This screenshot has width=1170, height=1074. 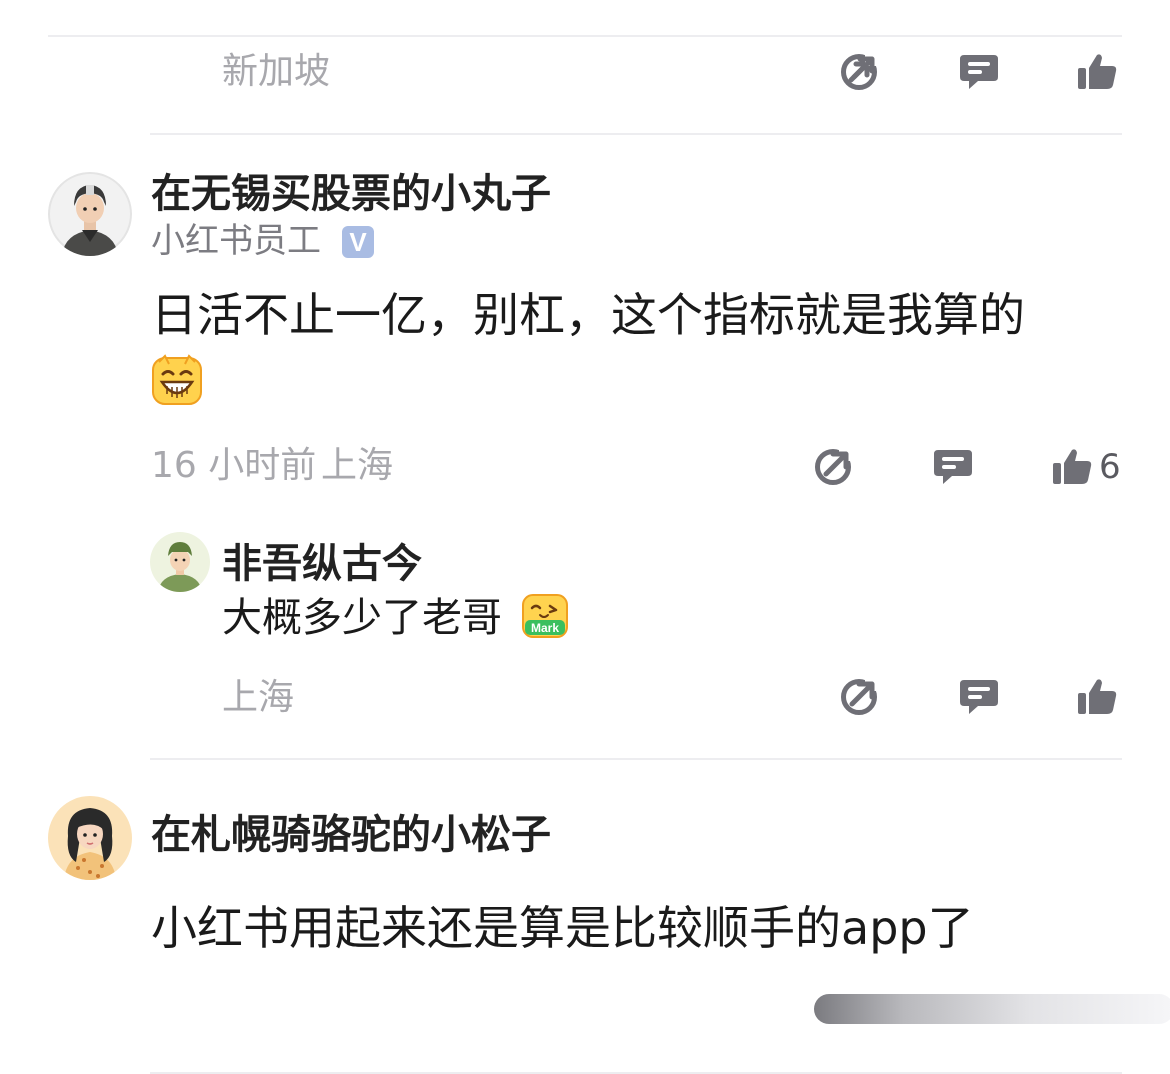 What do you see at coordinates (358, 242) in the screenshot?
I see `verified-badge: V` at bounding box center [358, 242].